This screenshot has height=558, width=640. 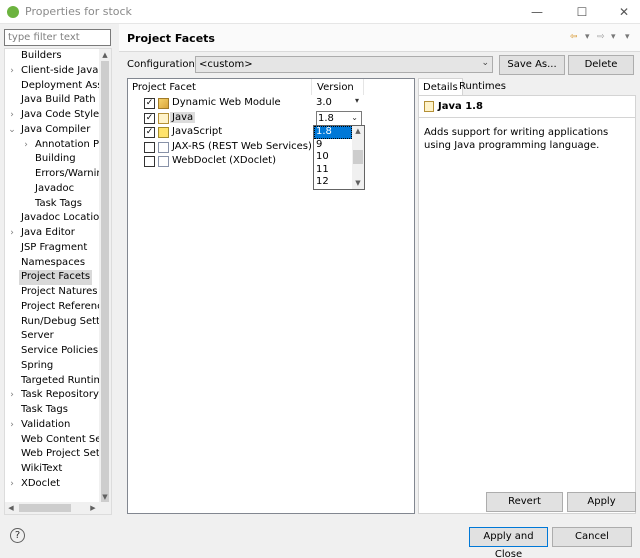 I want to click on nav-item-label: JSP Fragment, so click(x=54, y=247).